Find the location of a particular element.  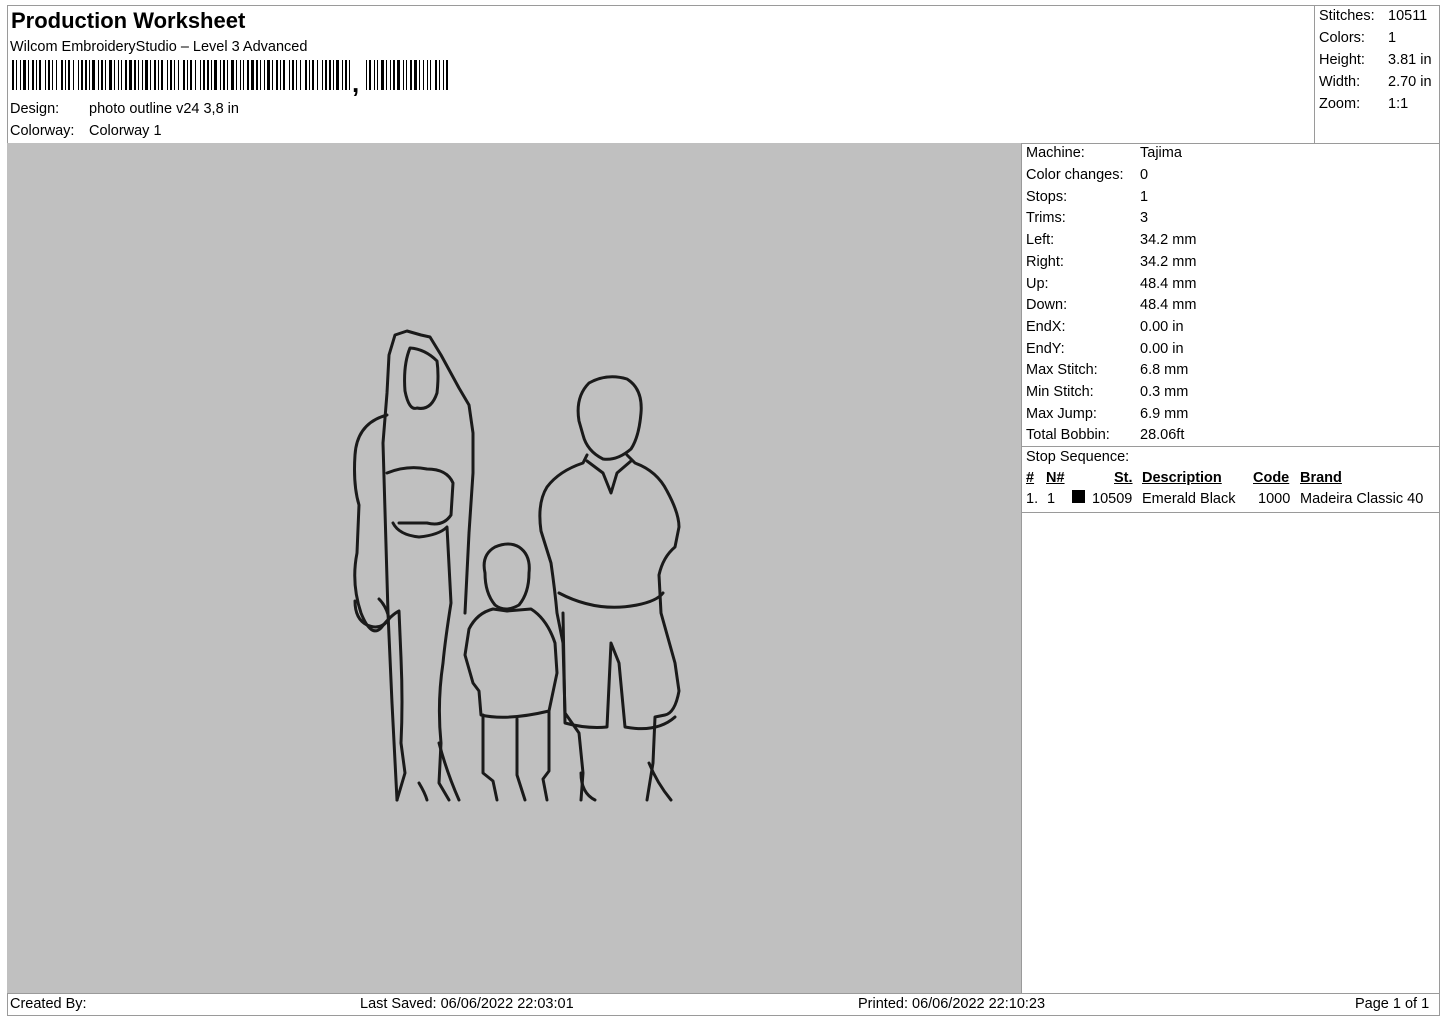

zoom-label: Zoom: is located at coordinates (1340, 104).